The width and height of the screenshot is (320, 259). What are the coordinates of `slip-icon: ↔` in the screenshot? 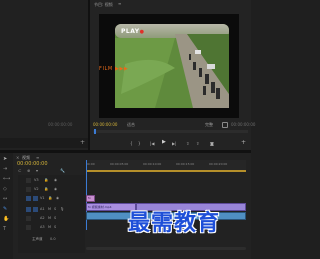 It's located at (5, 199).